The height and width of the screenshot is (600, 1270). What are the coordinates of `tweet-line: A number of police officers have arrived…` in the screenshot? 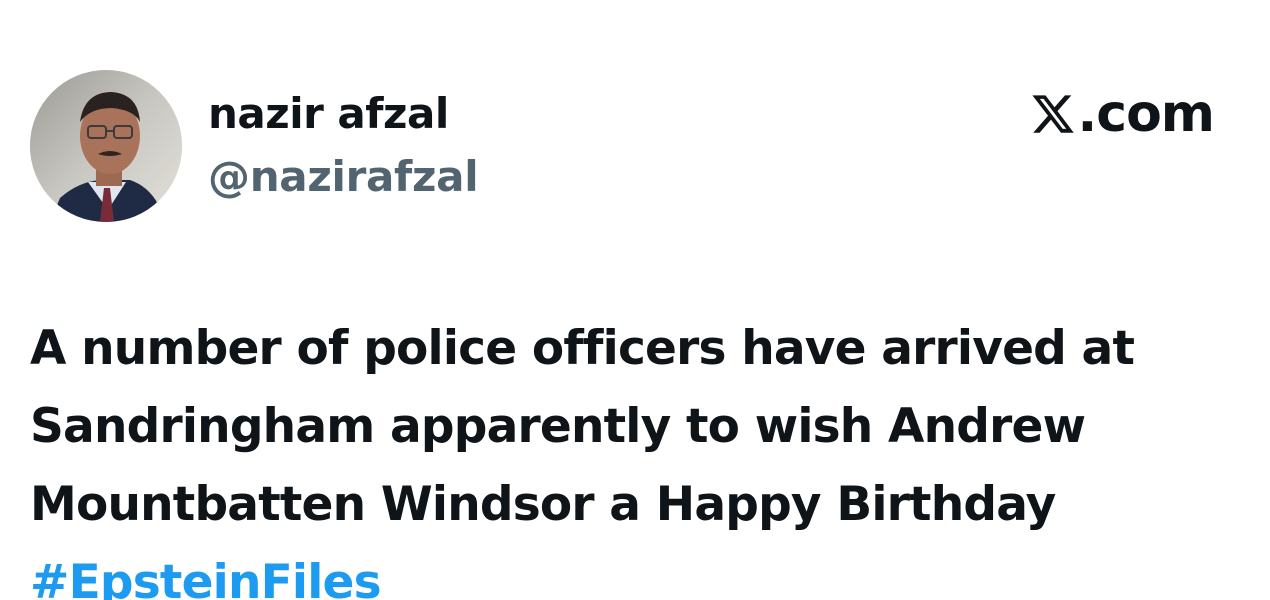 It's located at (582, 348).